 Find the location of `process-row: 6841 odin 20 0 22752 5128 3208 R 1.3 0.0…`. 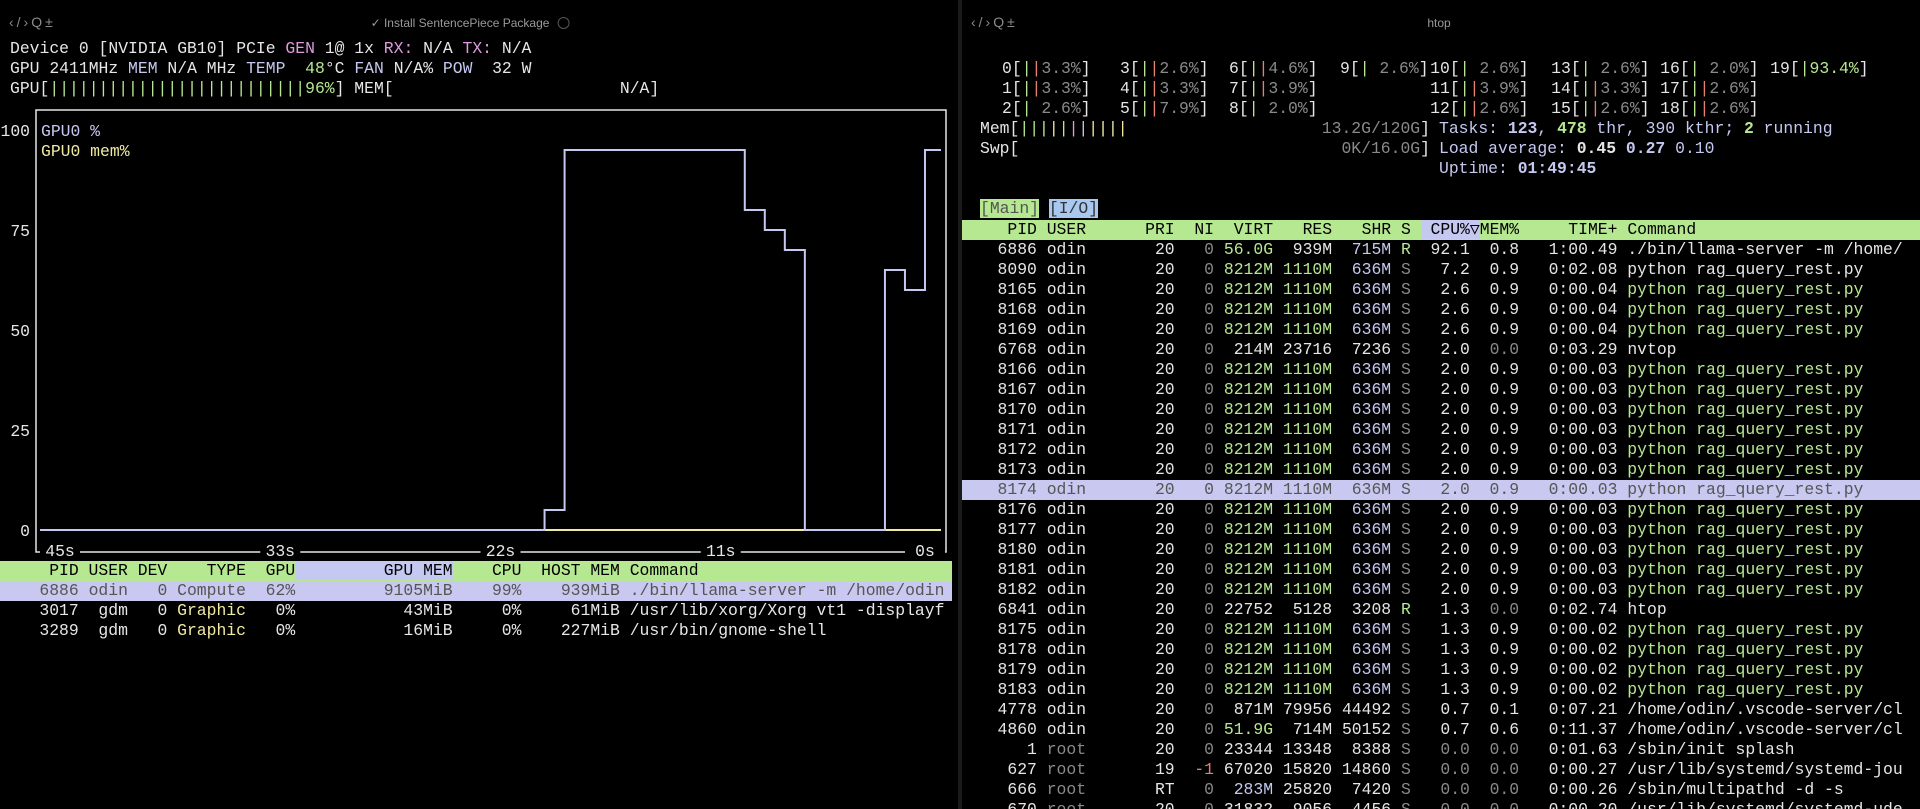

process-row: 6841 odin 20 0 22752 5128 3208 R 1.3 0.0… is located at coordinates (1441, 610).